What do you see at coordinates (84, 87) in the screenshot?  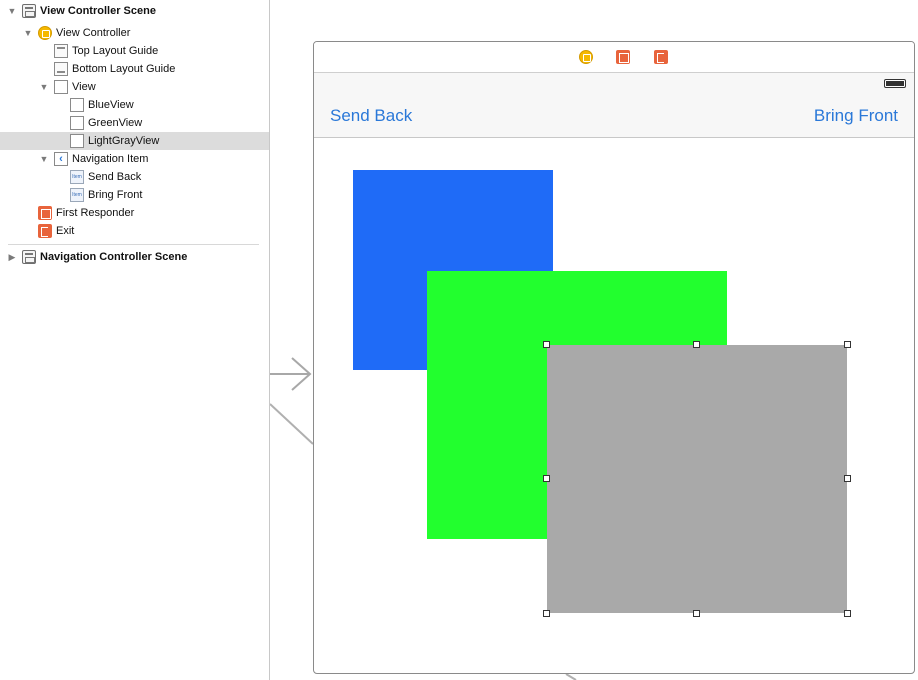 I see `outline-row-label: View` at bounding box center [84, 87].